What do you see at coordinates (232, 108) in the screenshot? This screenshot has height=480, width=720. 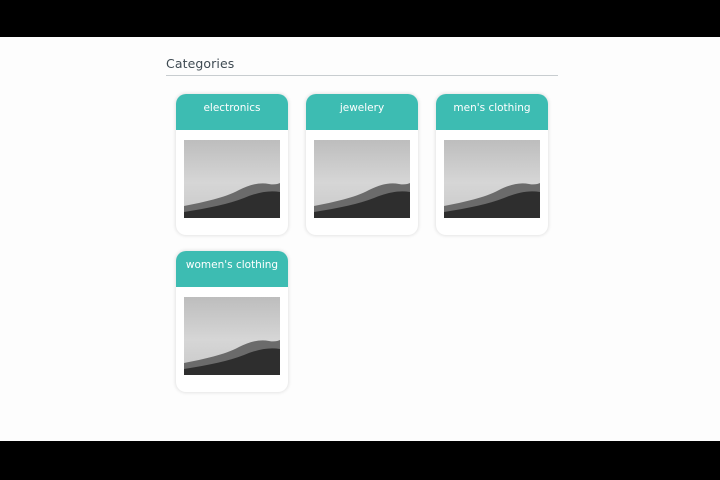 I see `category-name: electronics` at bounding box center [232, 108].